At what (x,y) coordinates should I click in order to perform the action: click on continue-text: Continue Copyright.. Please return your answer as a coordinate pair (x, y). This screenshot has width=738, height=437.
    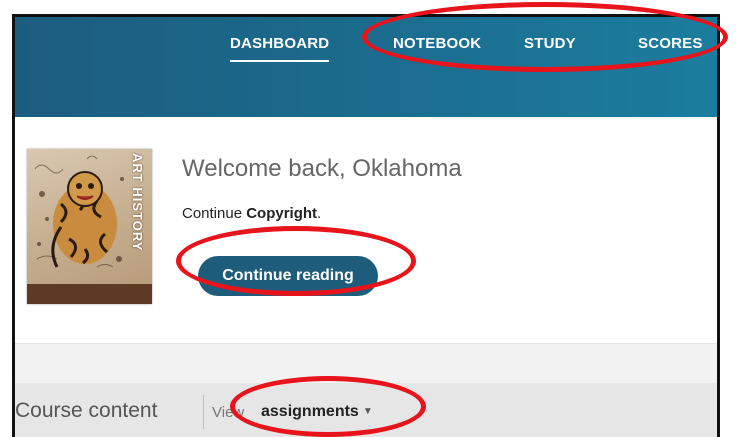
    Looking at the image, I should click on (251, 213).